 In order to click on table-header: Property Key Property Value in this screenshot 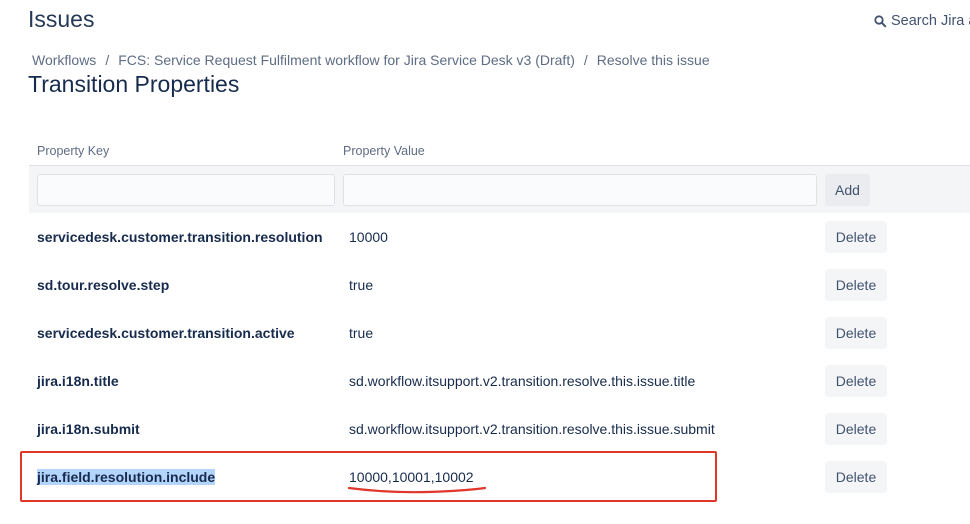, I will do `click(499, 152)`.